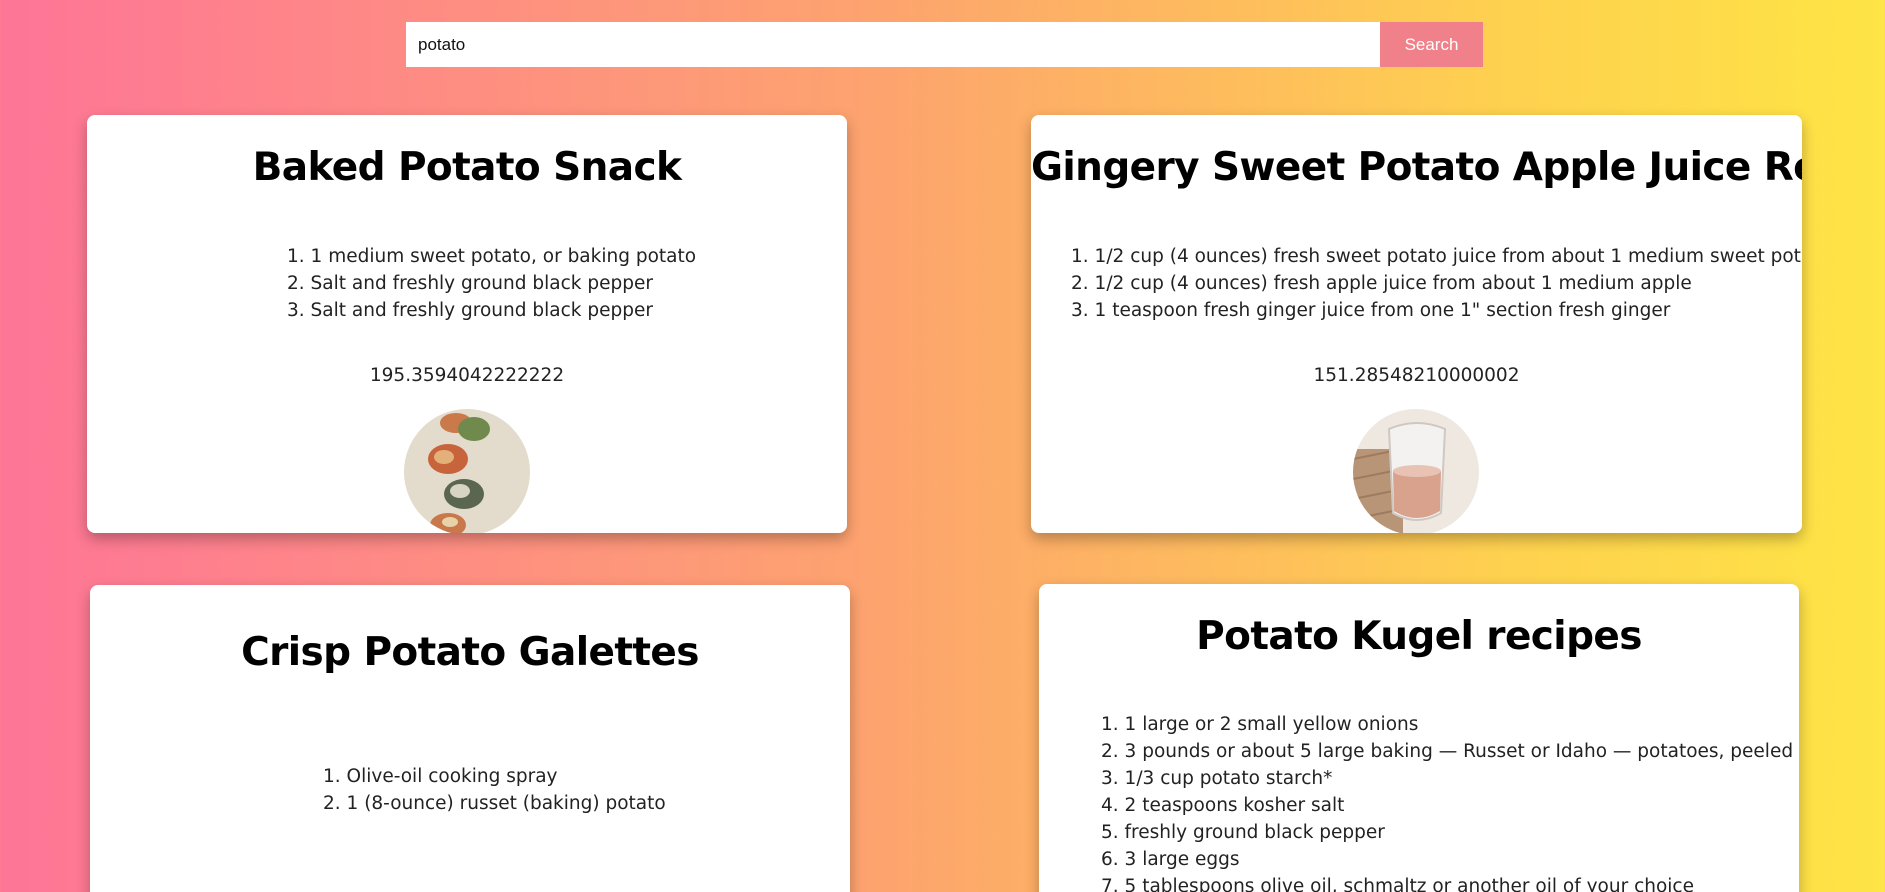 The width and height of the screenshot is (1885, 892). I want to click on ingredient-item: 1. Olive-oil cooking spray, so click(440, 776).